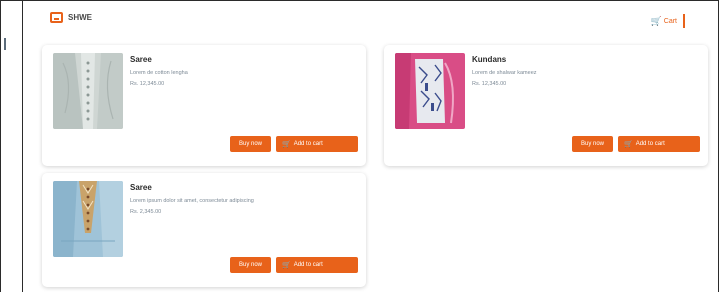 Image resolution: width=719 pixels, height=292 pixels. Describe the element at coordinates (684, 21) in the screenshot. I see `cart-divider` at that location.